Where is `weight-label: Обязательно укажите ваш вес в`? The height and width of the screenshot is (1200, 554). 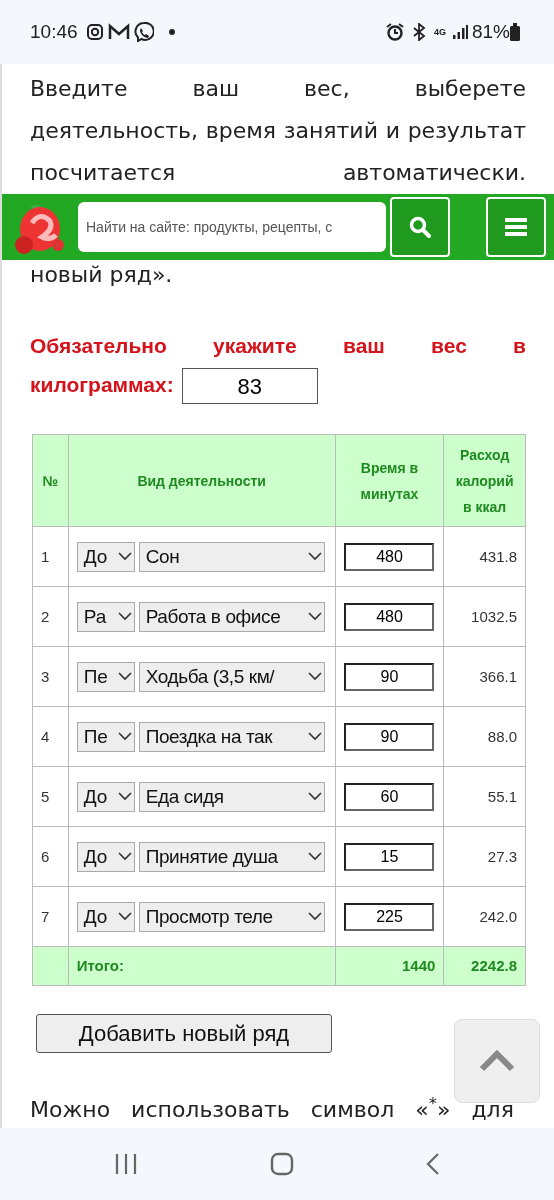 weight-label: Обязательно укажите ваш вес в is located at coordinates (278, 346).